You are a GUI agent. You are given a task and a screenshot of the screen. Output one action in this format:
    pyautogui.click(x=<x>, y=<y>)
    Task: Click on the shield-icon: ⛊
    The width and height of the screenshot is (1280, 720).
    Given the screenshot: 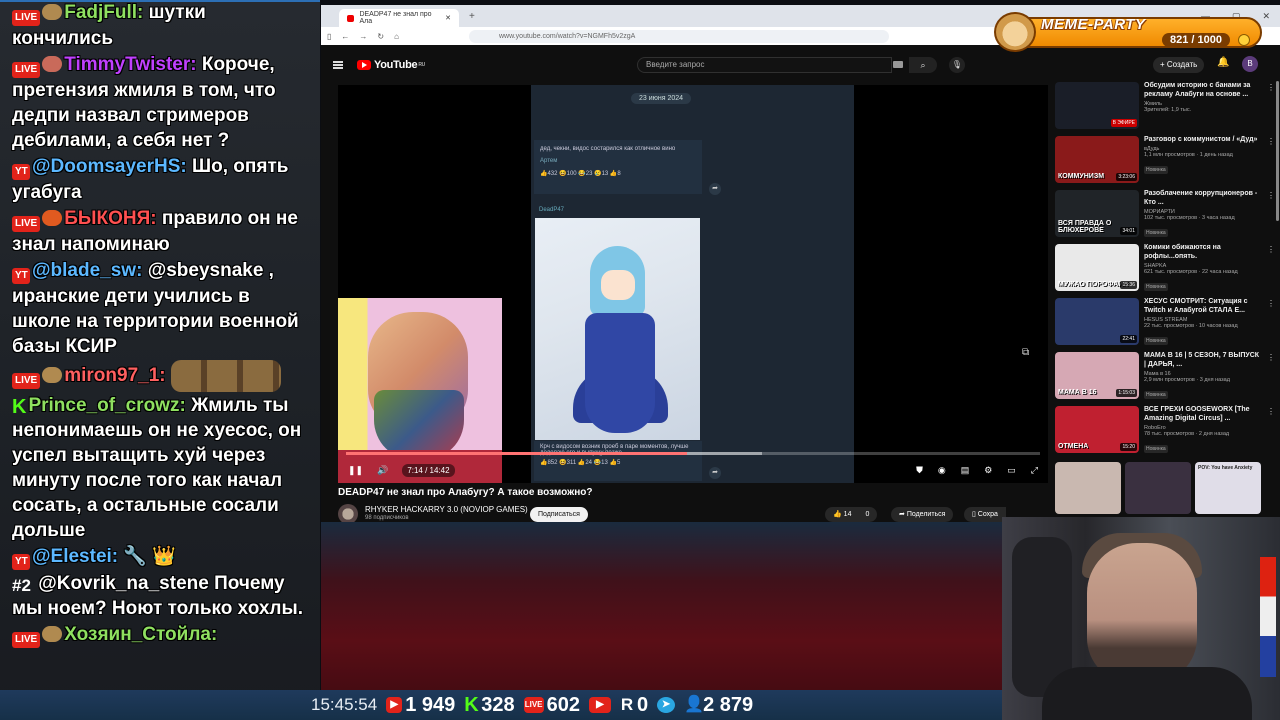 What is the action you would take?
    pyautogui.click(x=919, y=470)
    